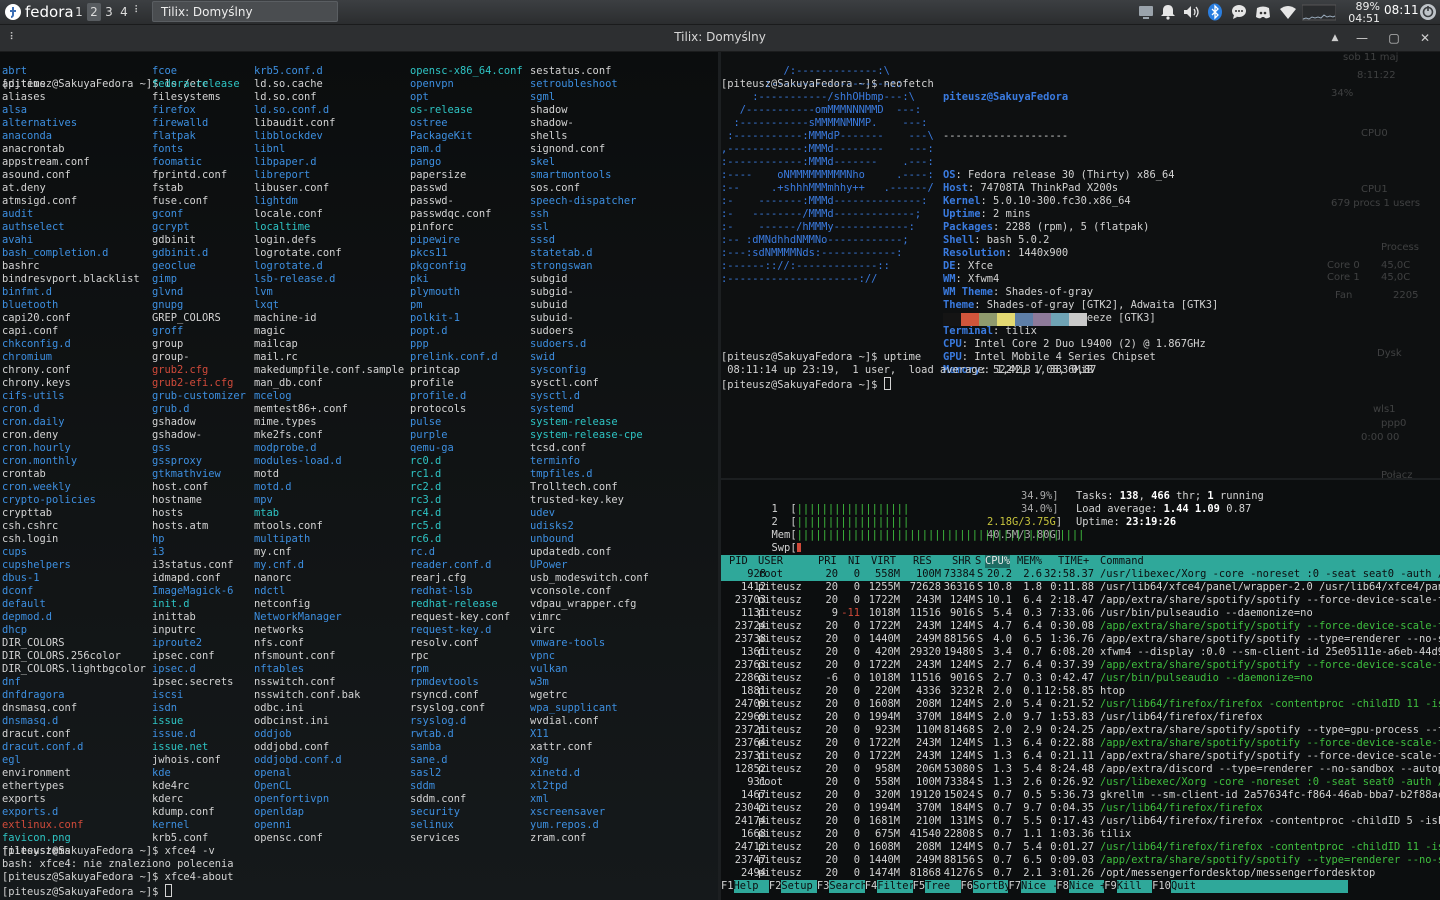 The height and width of the screenshot is (900, 1440). What do you see at coordinates (727, 886) in the screenshot?
I see `fkey-f1: F1` at bounding box center [727, 886].